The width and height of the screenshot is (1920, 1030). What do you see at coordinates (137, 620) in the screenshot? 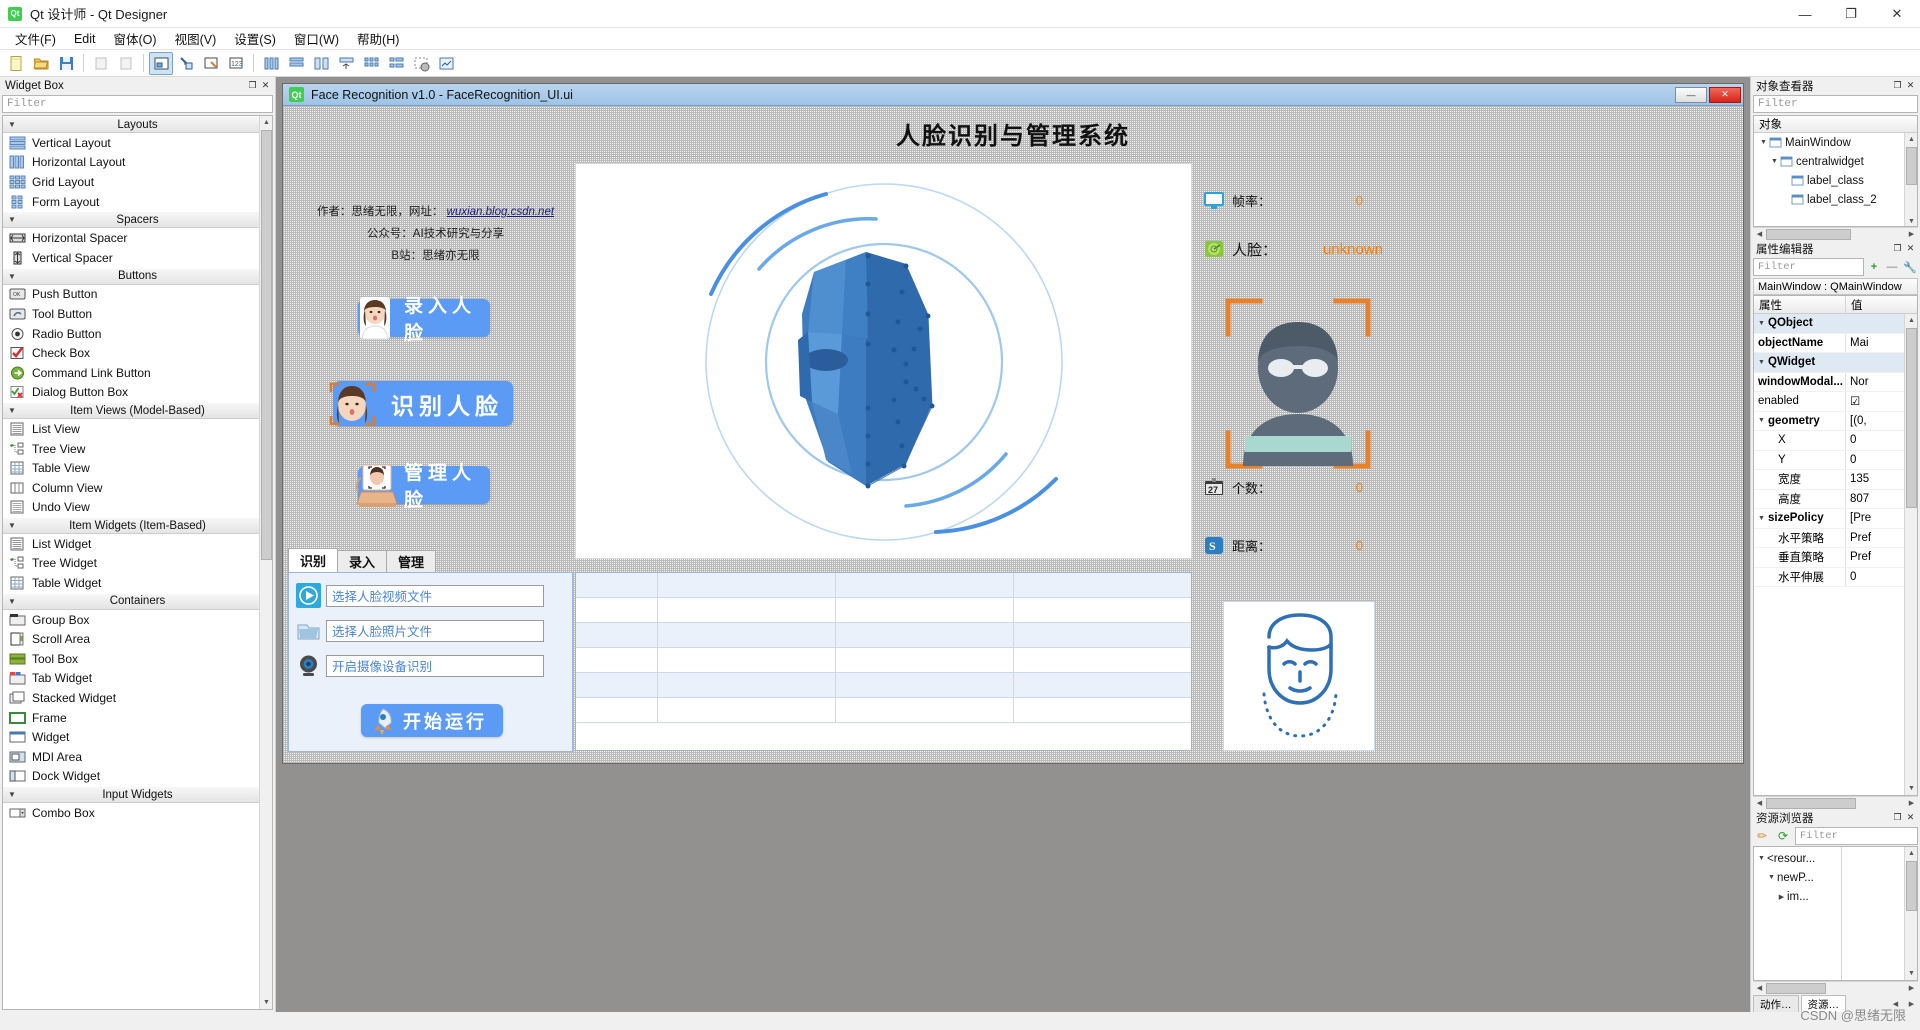
I see `widget-item-group-box: Group Box` at bounding box center [137, 620].